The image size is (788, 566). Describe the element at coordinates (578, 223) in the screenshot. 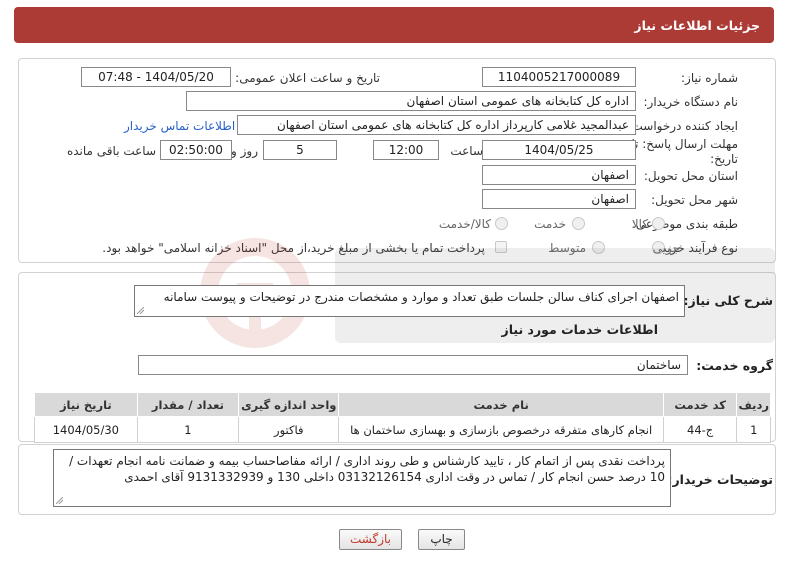

I see `category-radio-service` at that location.